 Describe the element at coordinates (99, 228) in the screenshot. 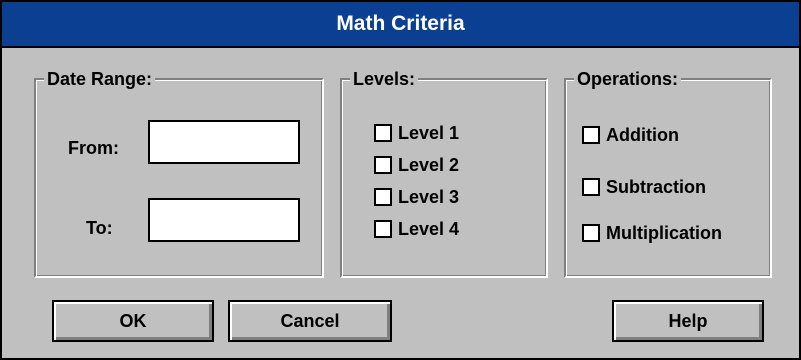

I see `to-label: To:` at that location.